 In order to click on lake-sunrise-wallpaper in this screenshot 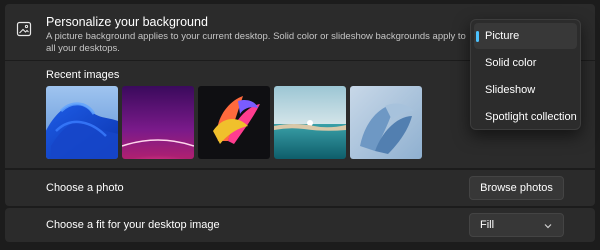, I will do `click(310, 122)`.